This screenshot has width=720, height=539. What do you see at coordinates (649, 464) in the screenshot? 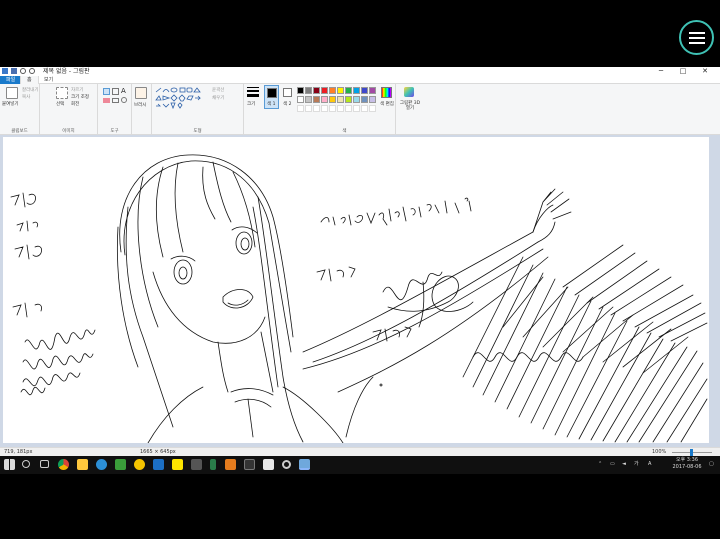
I see `language-indicator: A` at bounding box center [649, 464].